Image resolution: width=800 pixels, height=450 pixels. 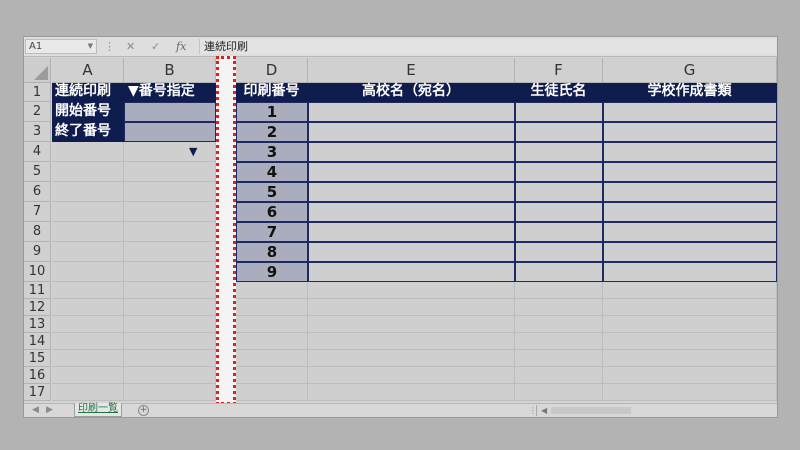 What do you see at coordinates (170, 341) in the screenshot?
I see `cell-b14` at bounding box center [170, 341].